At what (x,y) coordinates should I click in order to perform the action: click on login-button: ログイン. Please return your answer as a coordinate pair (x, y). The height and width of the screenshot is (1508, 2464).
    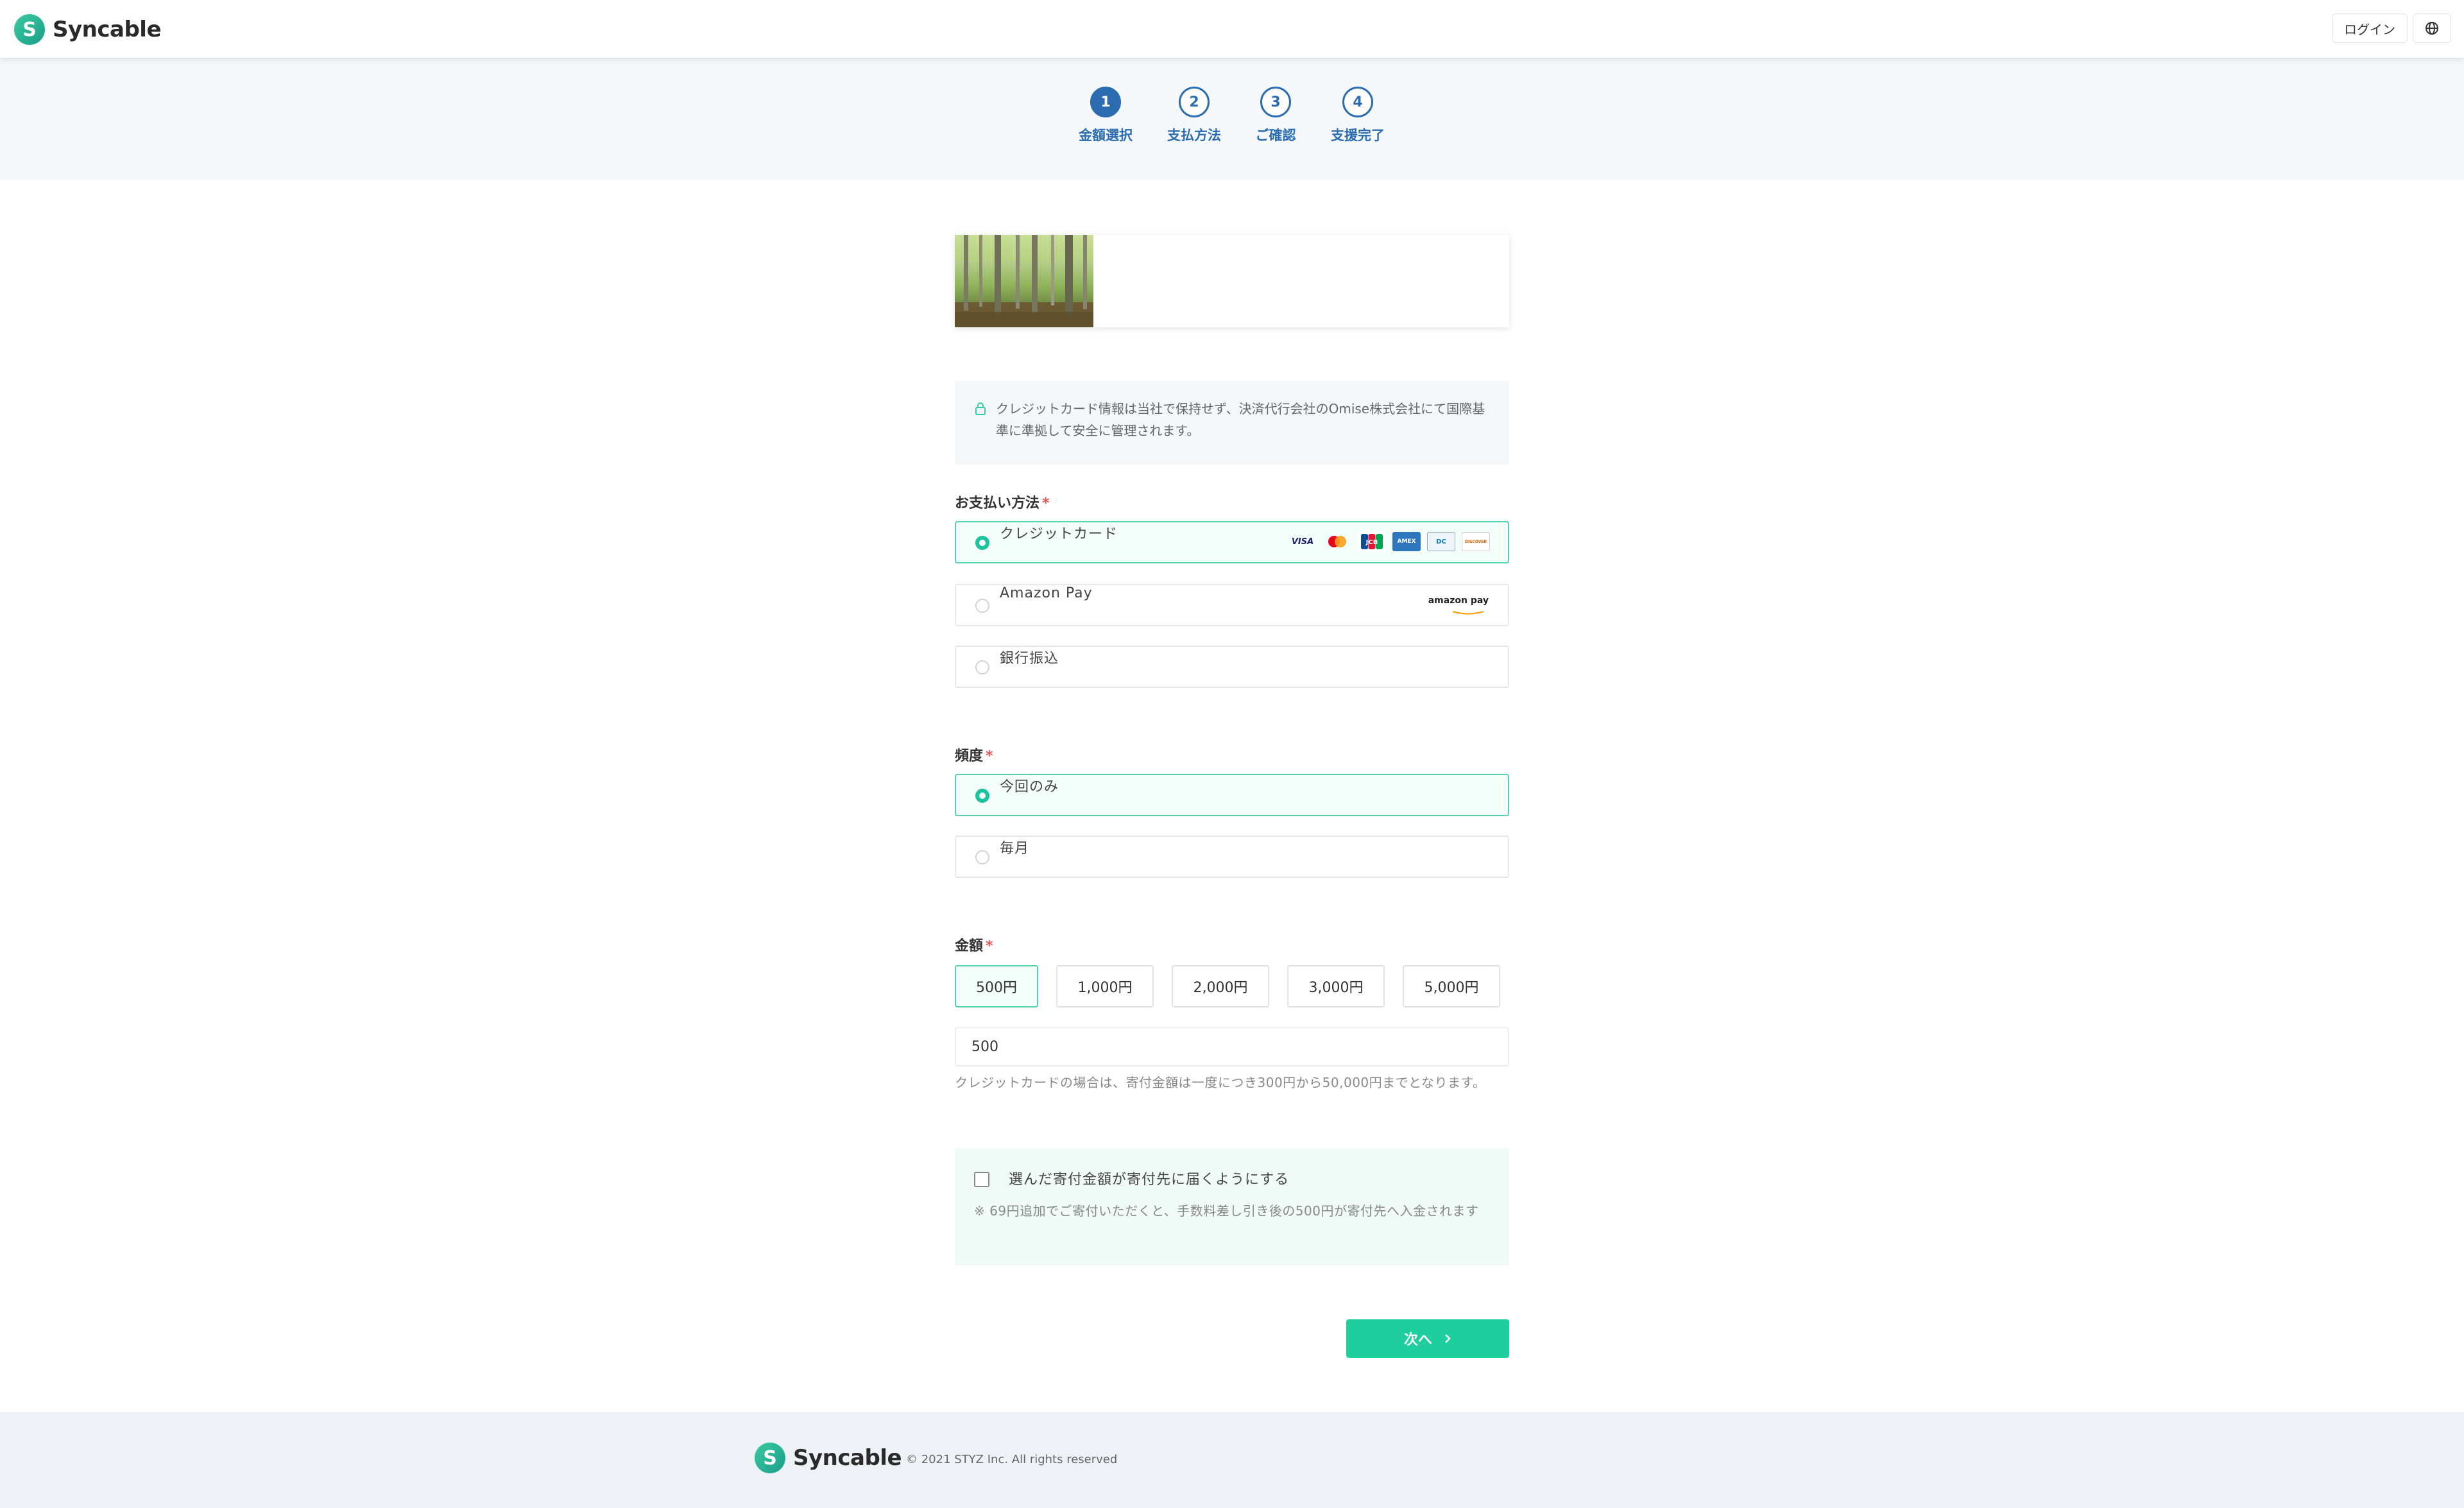
    Looking at the image, I should click on (2370, 28).